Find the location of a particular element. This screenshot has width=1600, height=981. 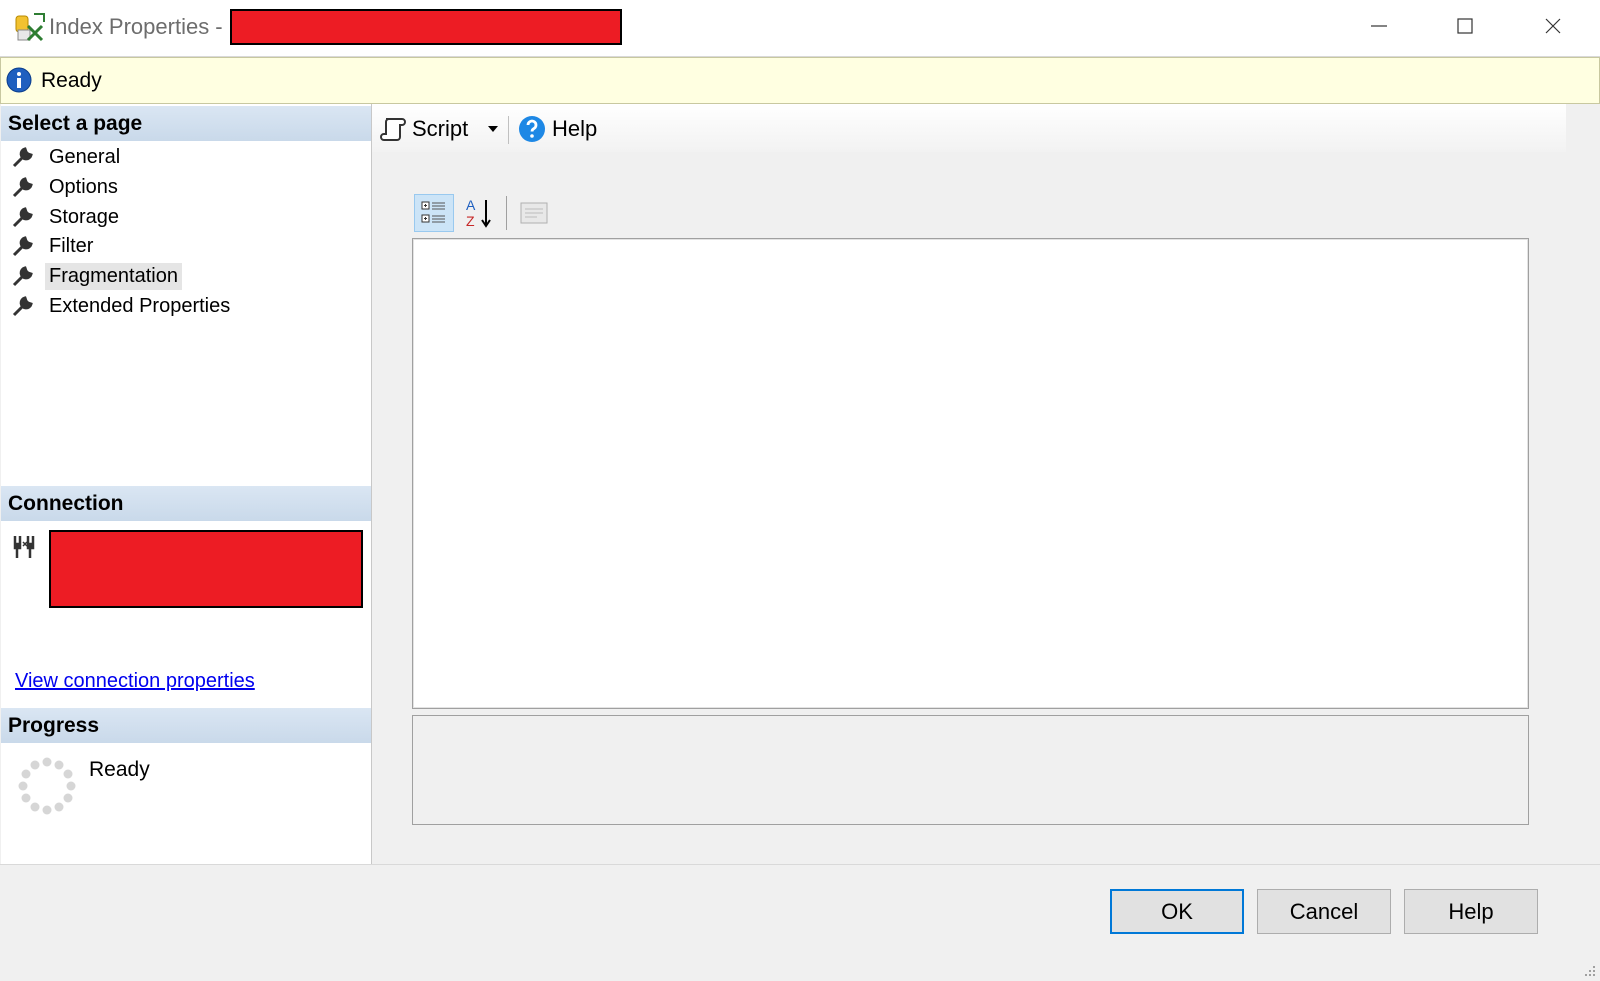

redacted-connection-box is located at coordinates (206, 569).